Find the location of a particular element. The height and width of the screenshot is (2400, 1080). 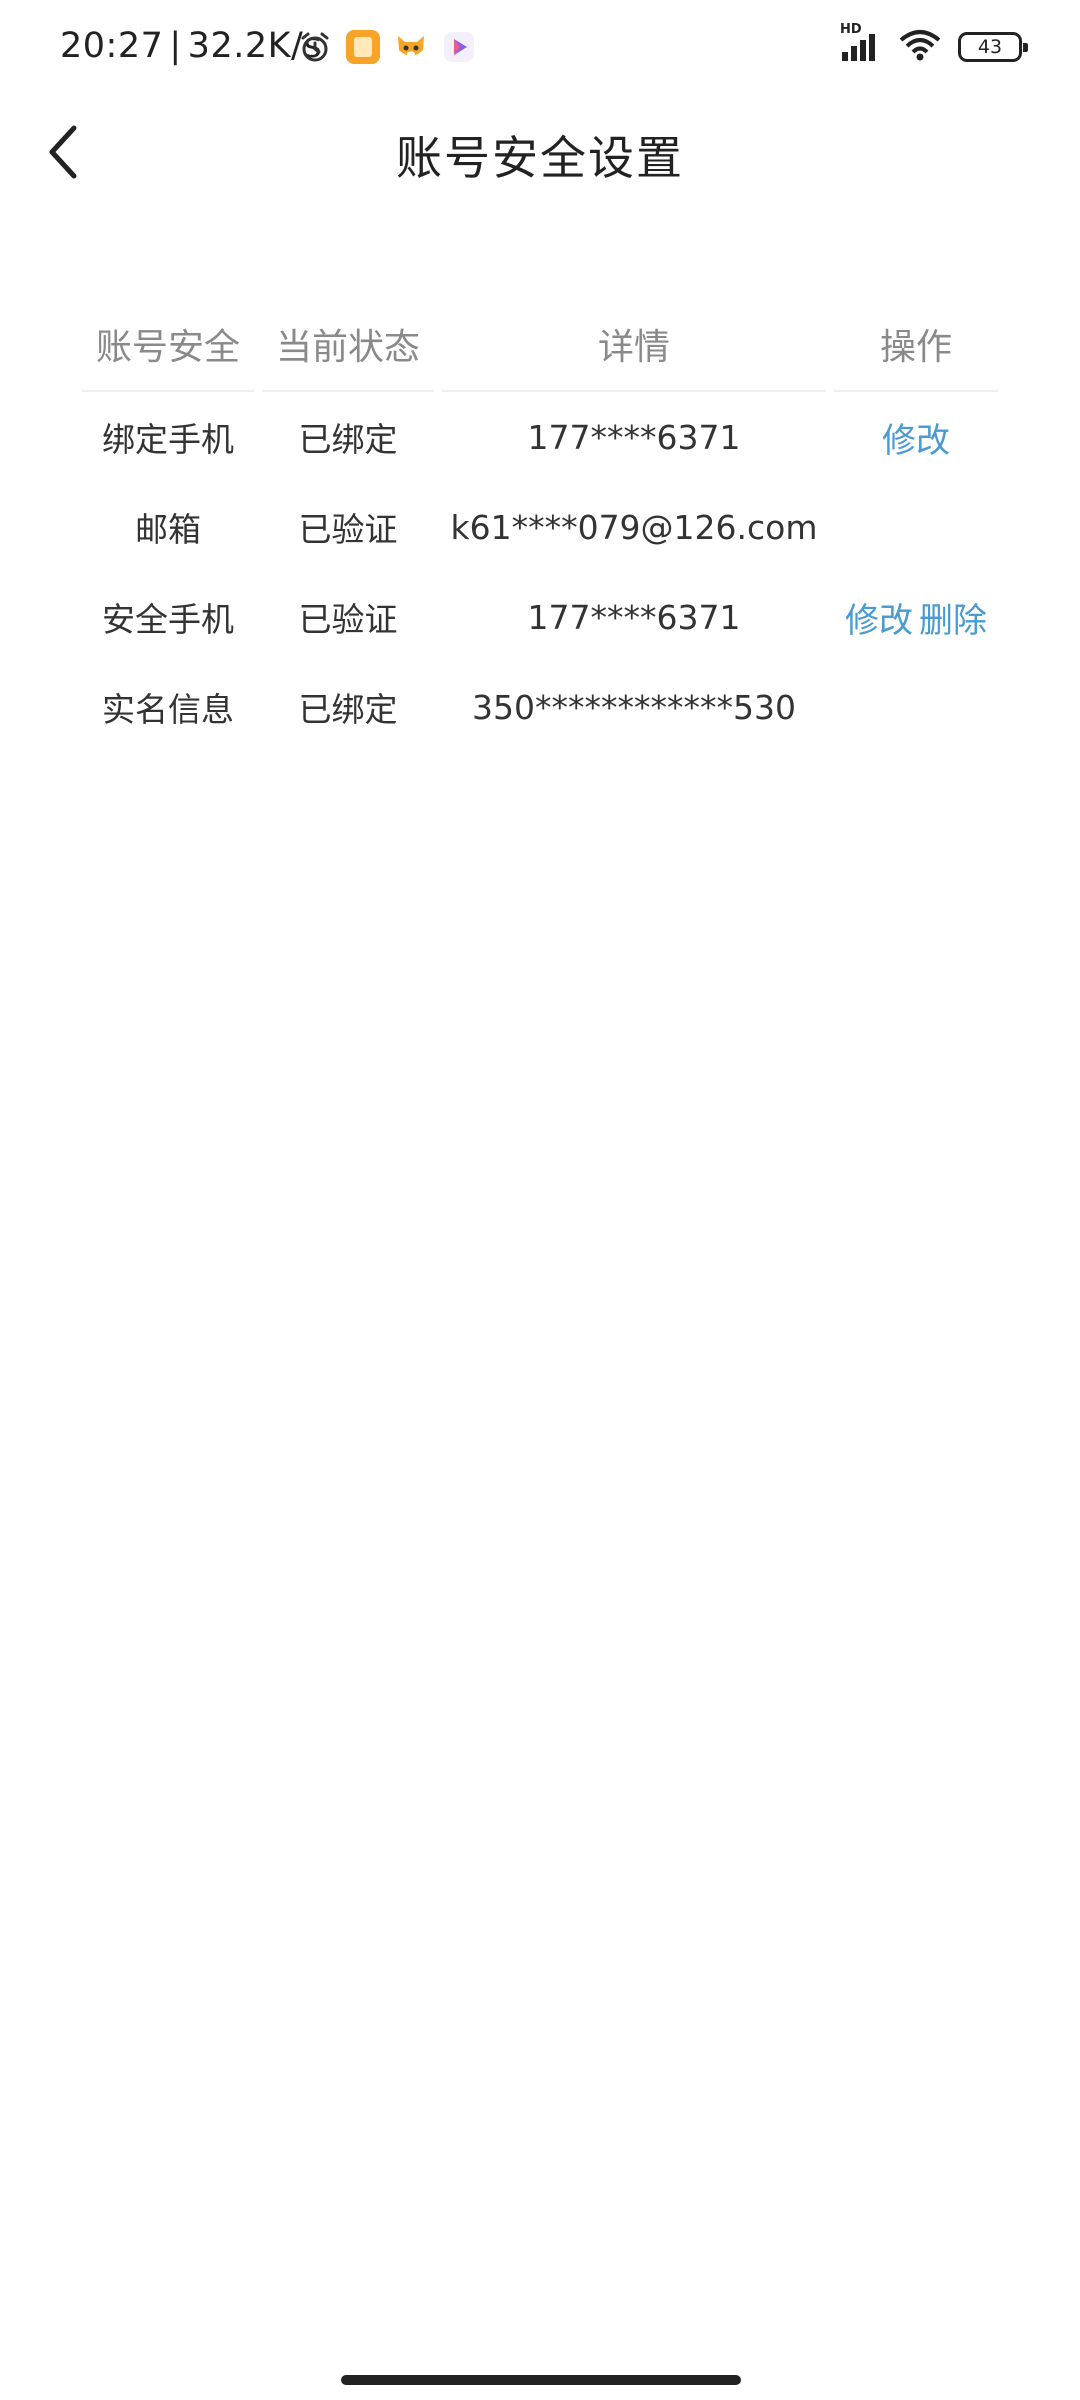

row-actions: 修改 is located at coordinates (916, 437).